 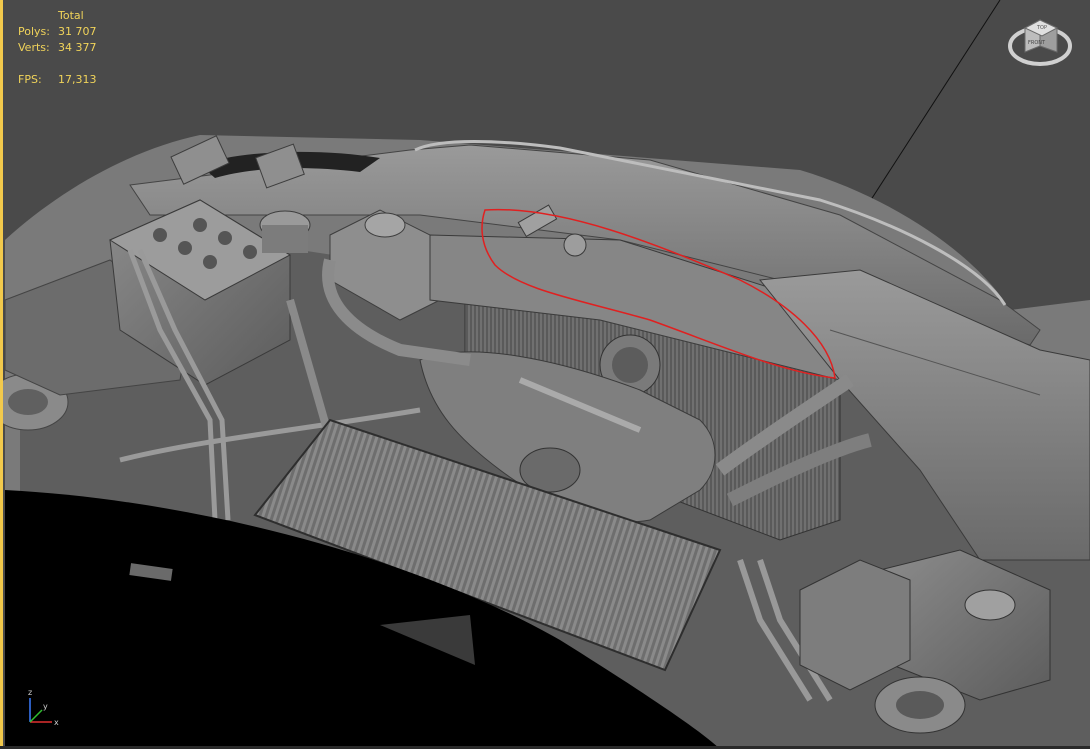 I want to click on stats-header: Total, so click(x=71, y=15).